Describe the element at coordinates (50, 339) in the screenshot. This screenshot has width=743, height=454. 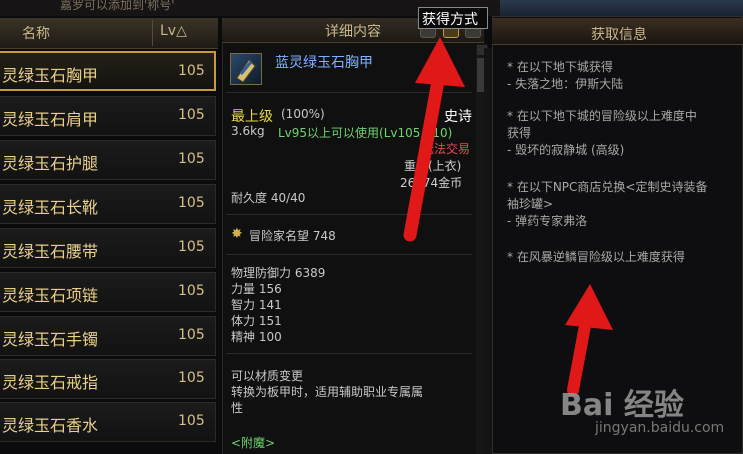
I see `list-item-name: 灵绿玉石手镯` at that location.